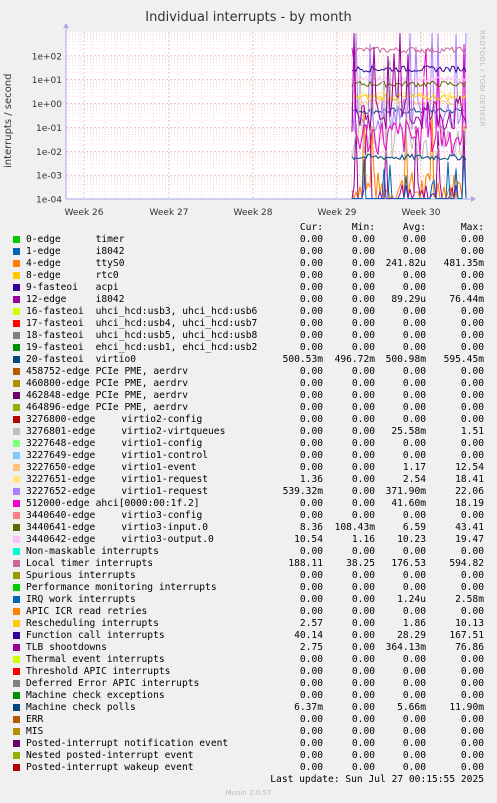 This screenshot has height=803, width=497. I want to click on legend-max: 2.58m, so click(469, 599).